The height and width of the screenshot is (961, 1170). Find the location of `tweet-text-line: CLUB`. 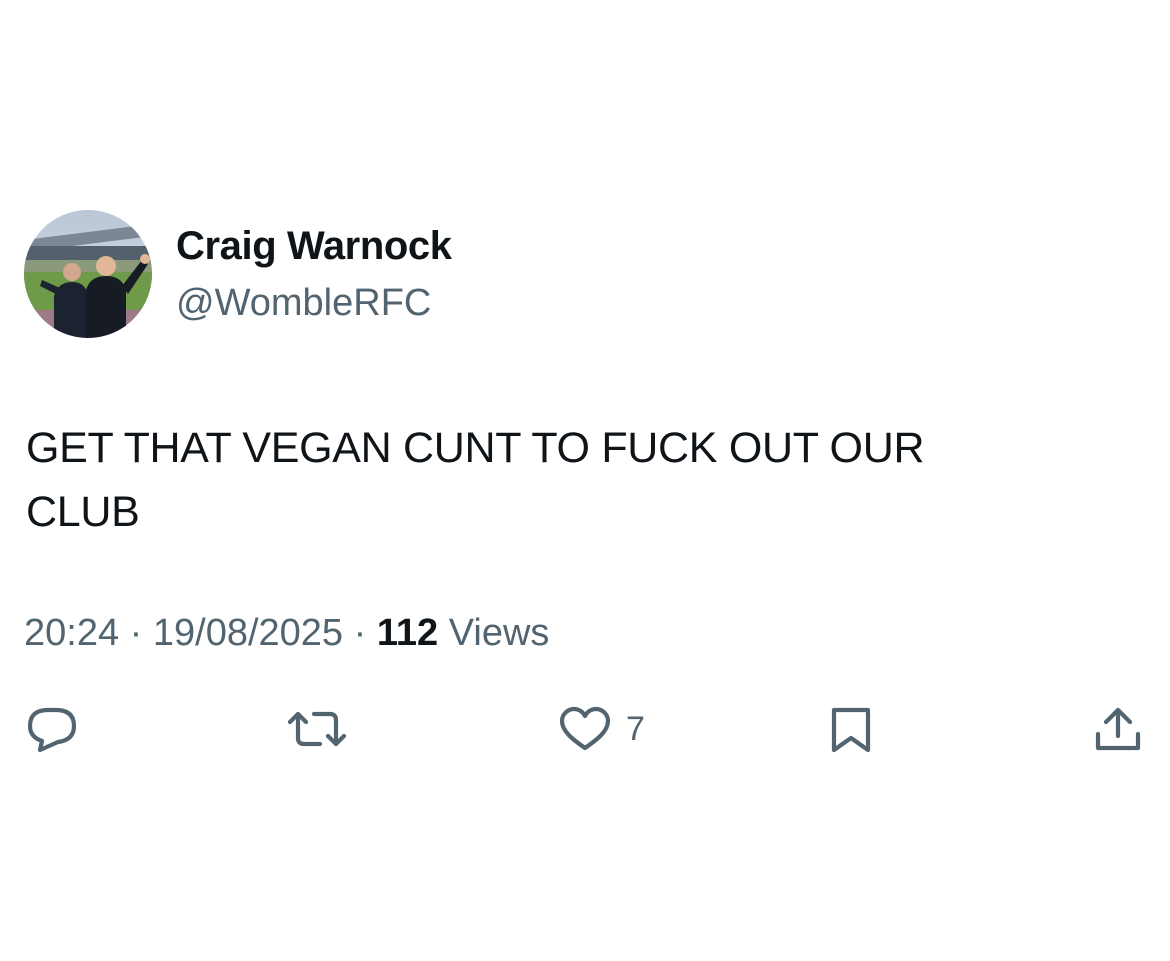

tweet-text-line: CLUB is located at coordinates (83, 512).